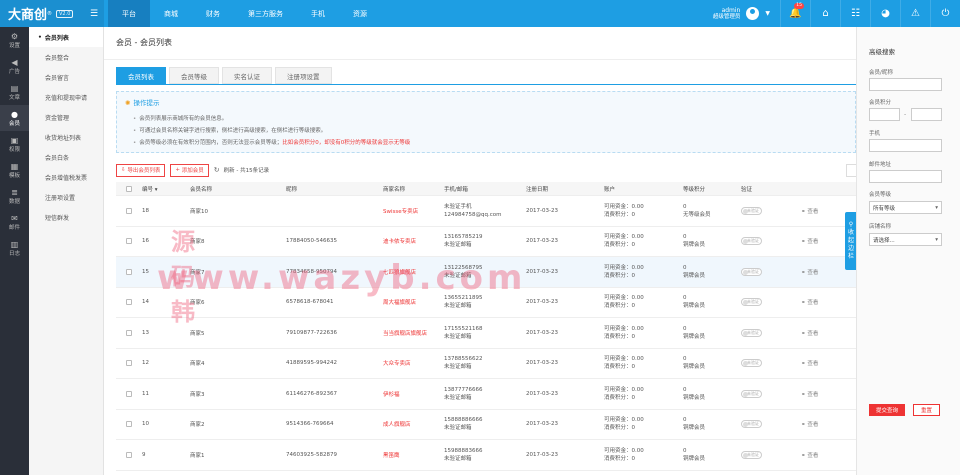 This screenshot has width=960, height=475. What do you see at coordinates (767, 13) in the screenshot?
I see `chevron-down-icon: ▼` at bounding box center [767, 13].